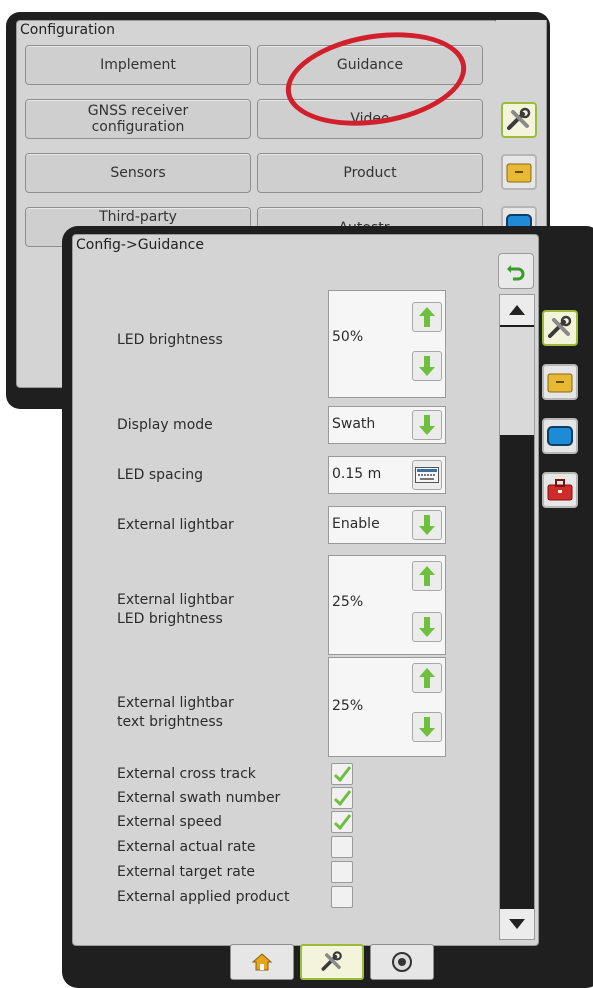 This screenshot has width=593, height=988. What do you see at coordinates (560, 436) in the screenshot?
I see `screen-icon` at bounding box center [560, 436].